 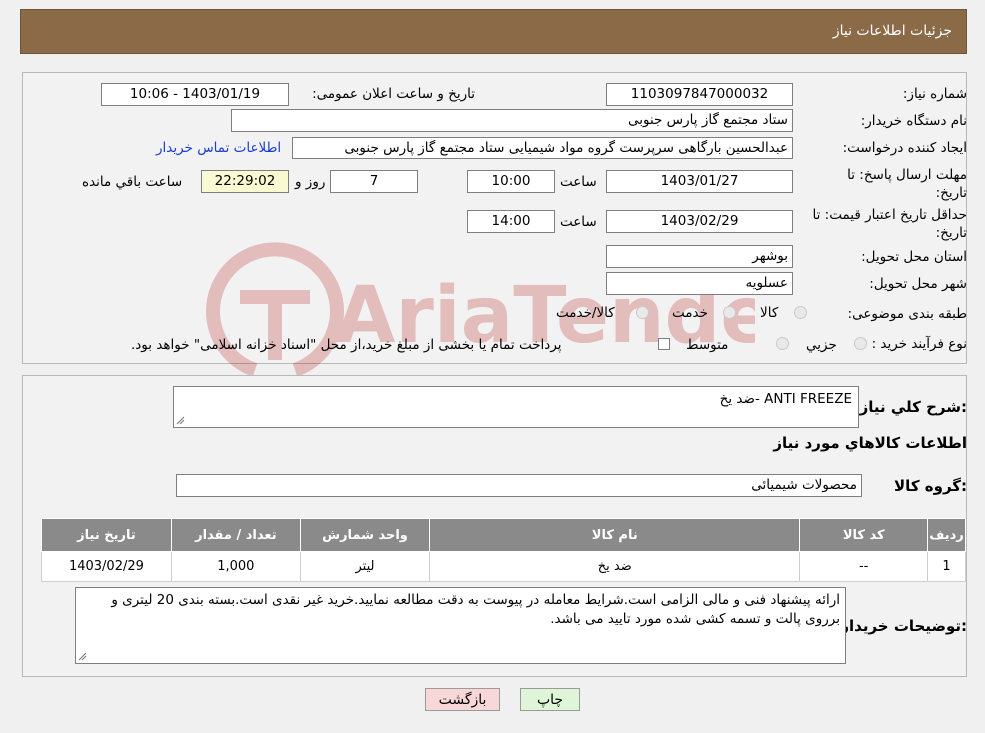 What do you see at coordinates (864, 535) in the screenshot?
I see `col-goods-code: کد کالا` at bounding box center [864, 535].